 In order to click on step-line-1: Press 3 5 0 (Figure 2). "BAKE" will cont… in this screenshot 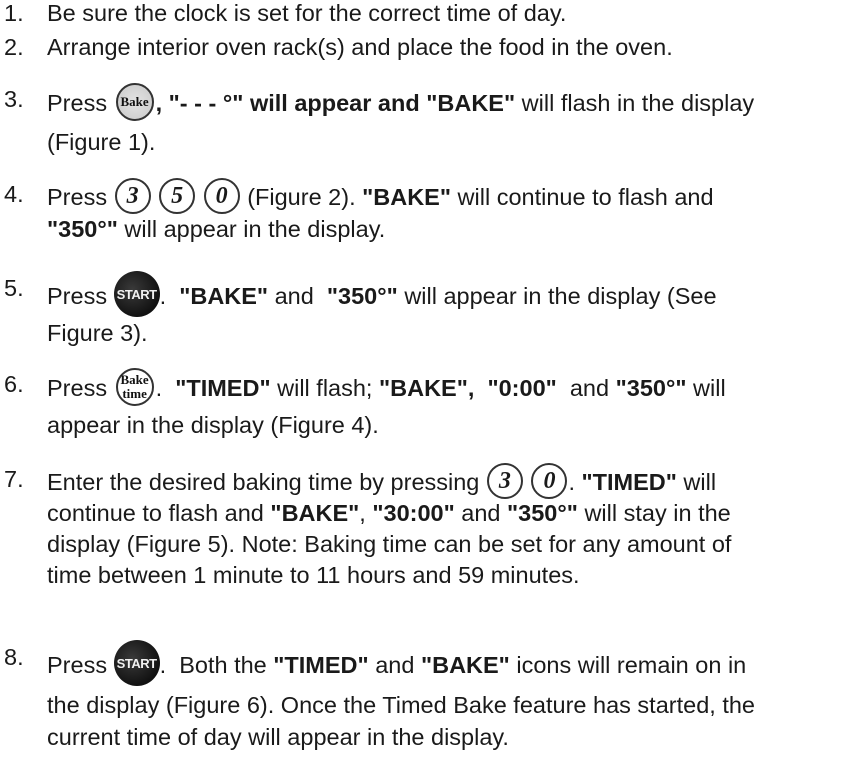, I will do `click(442, 197)`.